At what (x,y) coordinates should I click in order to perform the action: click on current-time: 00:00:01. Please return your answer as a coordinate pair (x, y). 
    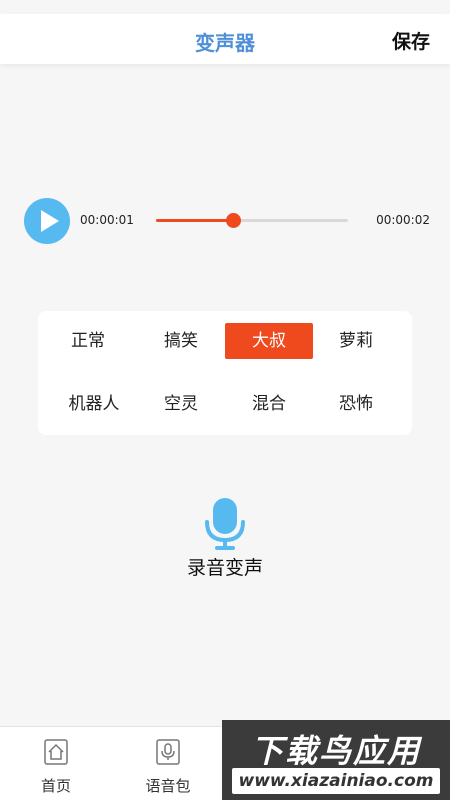
    Looking at the image, I should click on (107, 220).